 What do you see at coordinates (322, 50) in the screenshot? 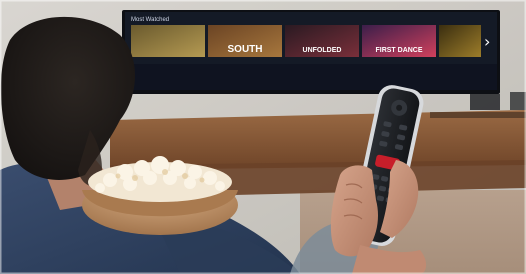
I see `tv-tile-label: UNFOLDED` at bounding box center [322, 50].